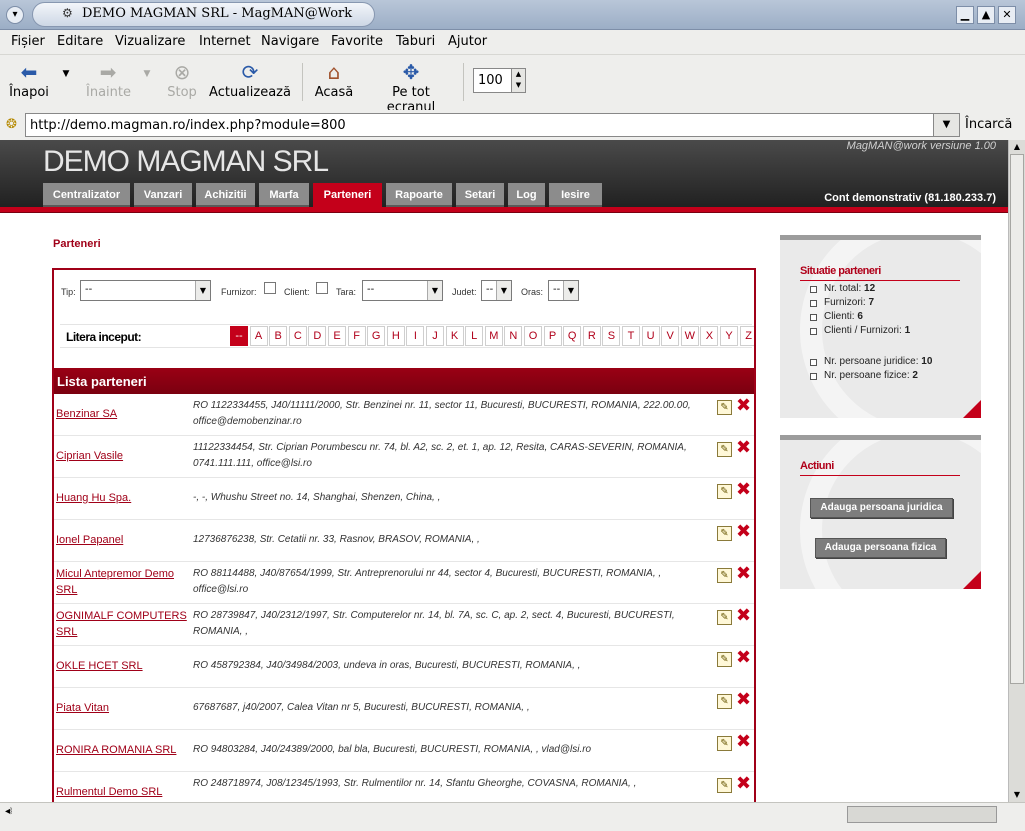  Describe the element at coordinates (480, 195) in the screenshot. I see `tab-setari: Setari` at that location.